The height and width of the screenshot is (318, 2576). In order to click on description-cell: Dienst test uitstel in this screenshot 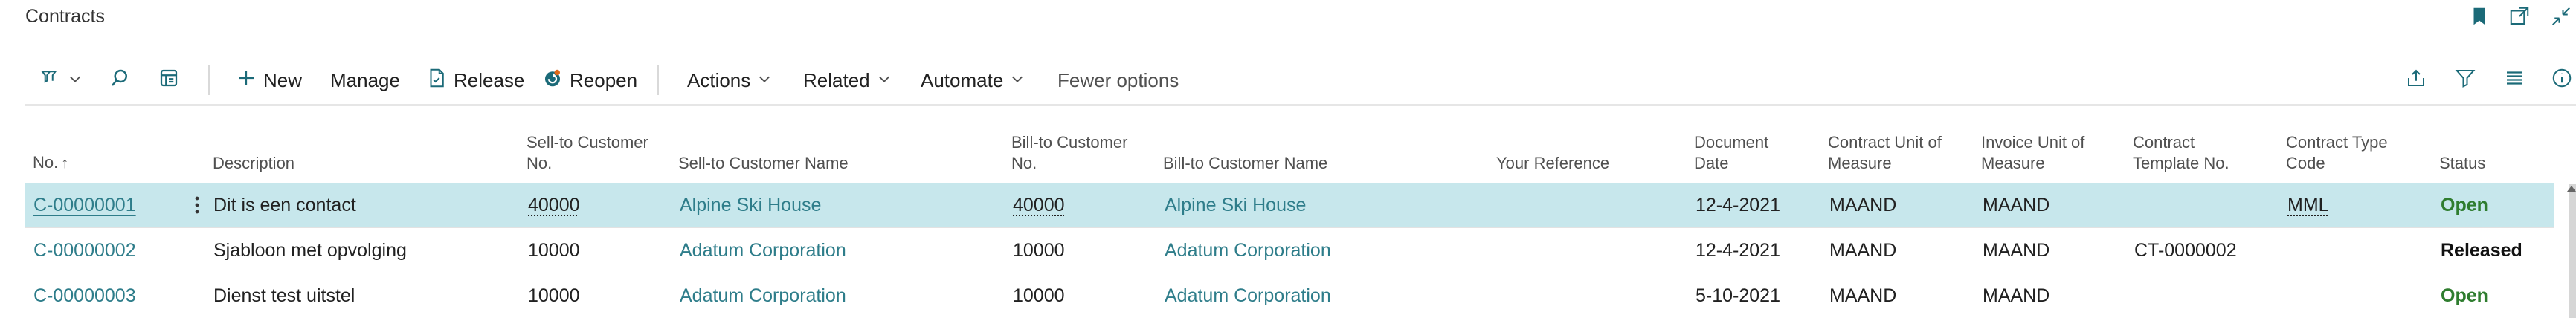, I will do `click(284, 295)`.